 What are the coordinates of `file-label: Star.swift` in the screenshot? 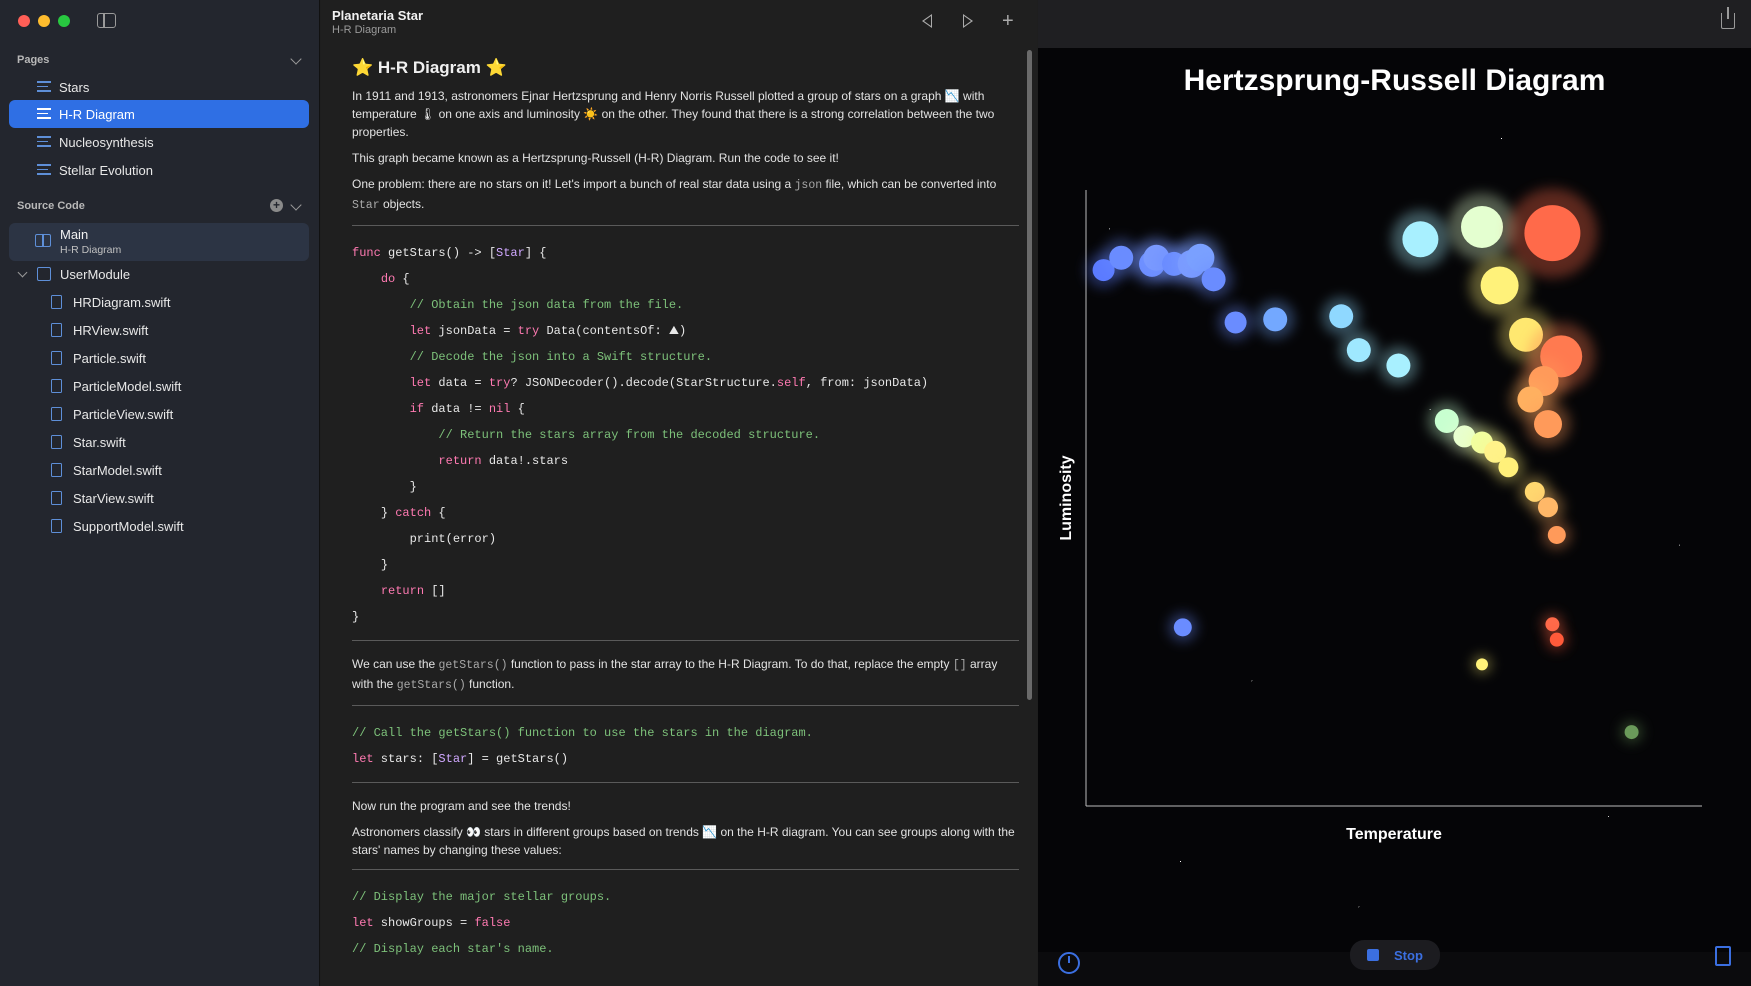 It's located at (99, 442).